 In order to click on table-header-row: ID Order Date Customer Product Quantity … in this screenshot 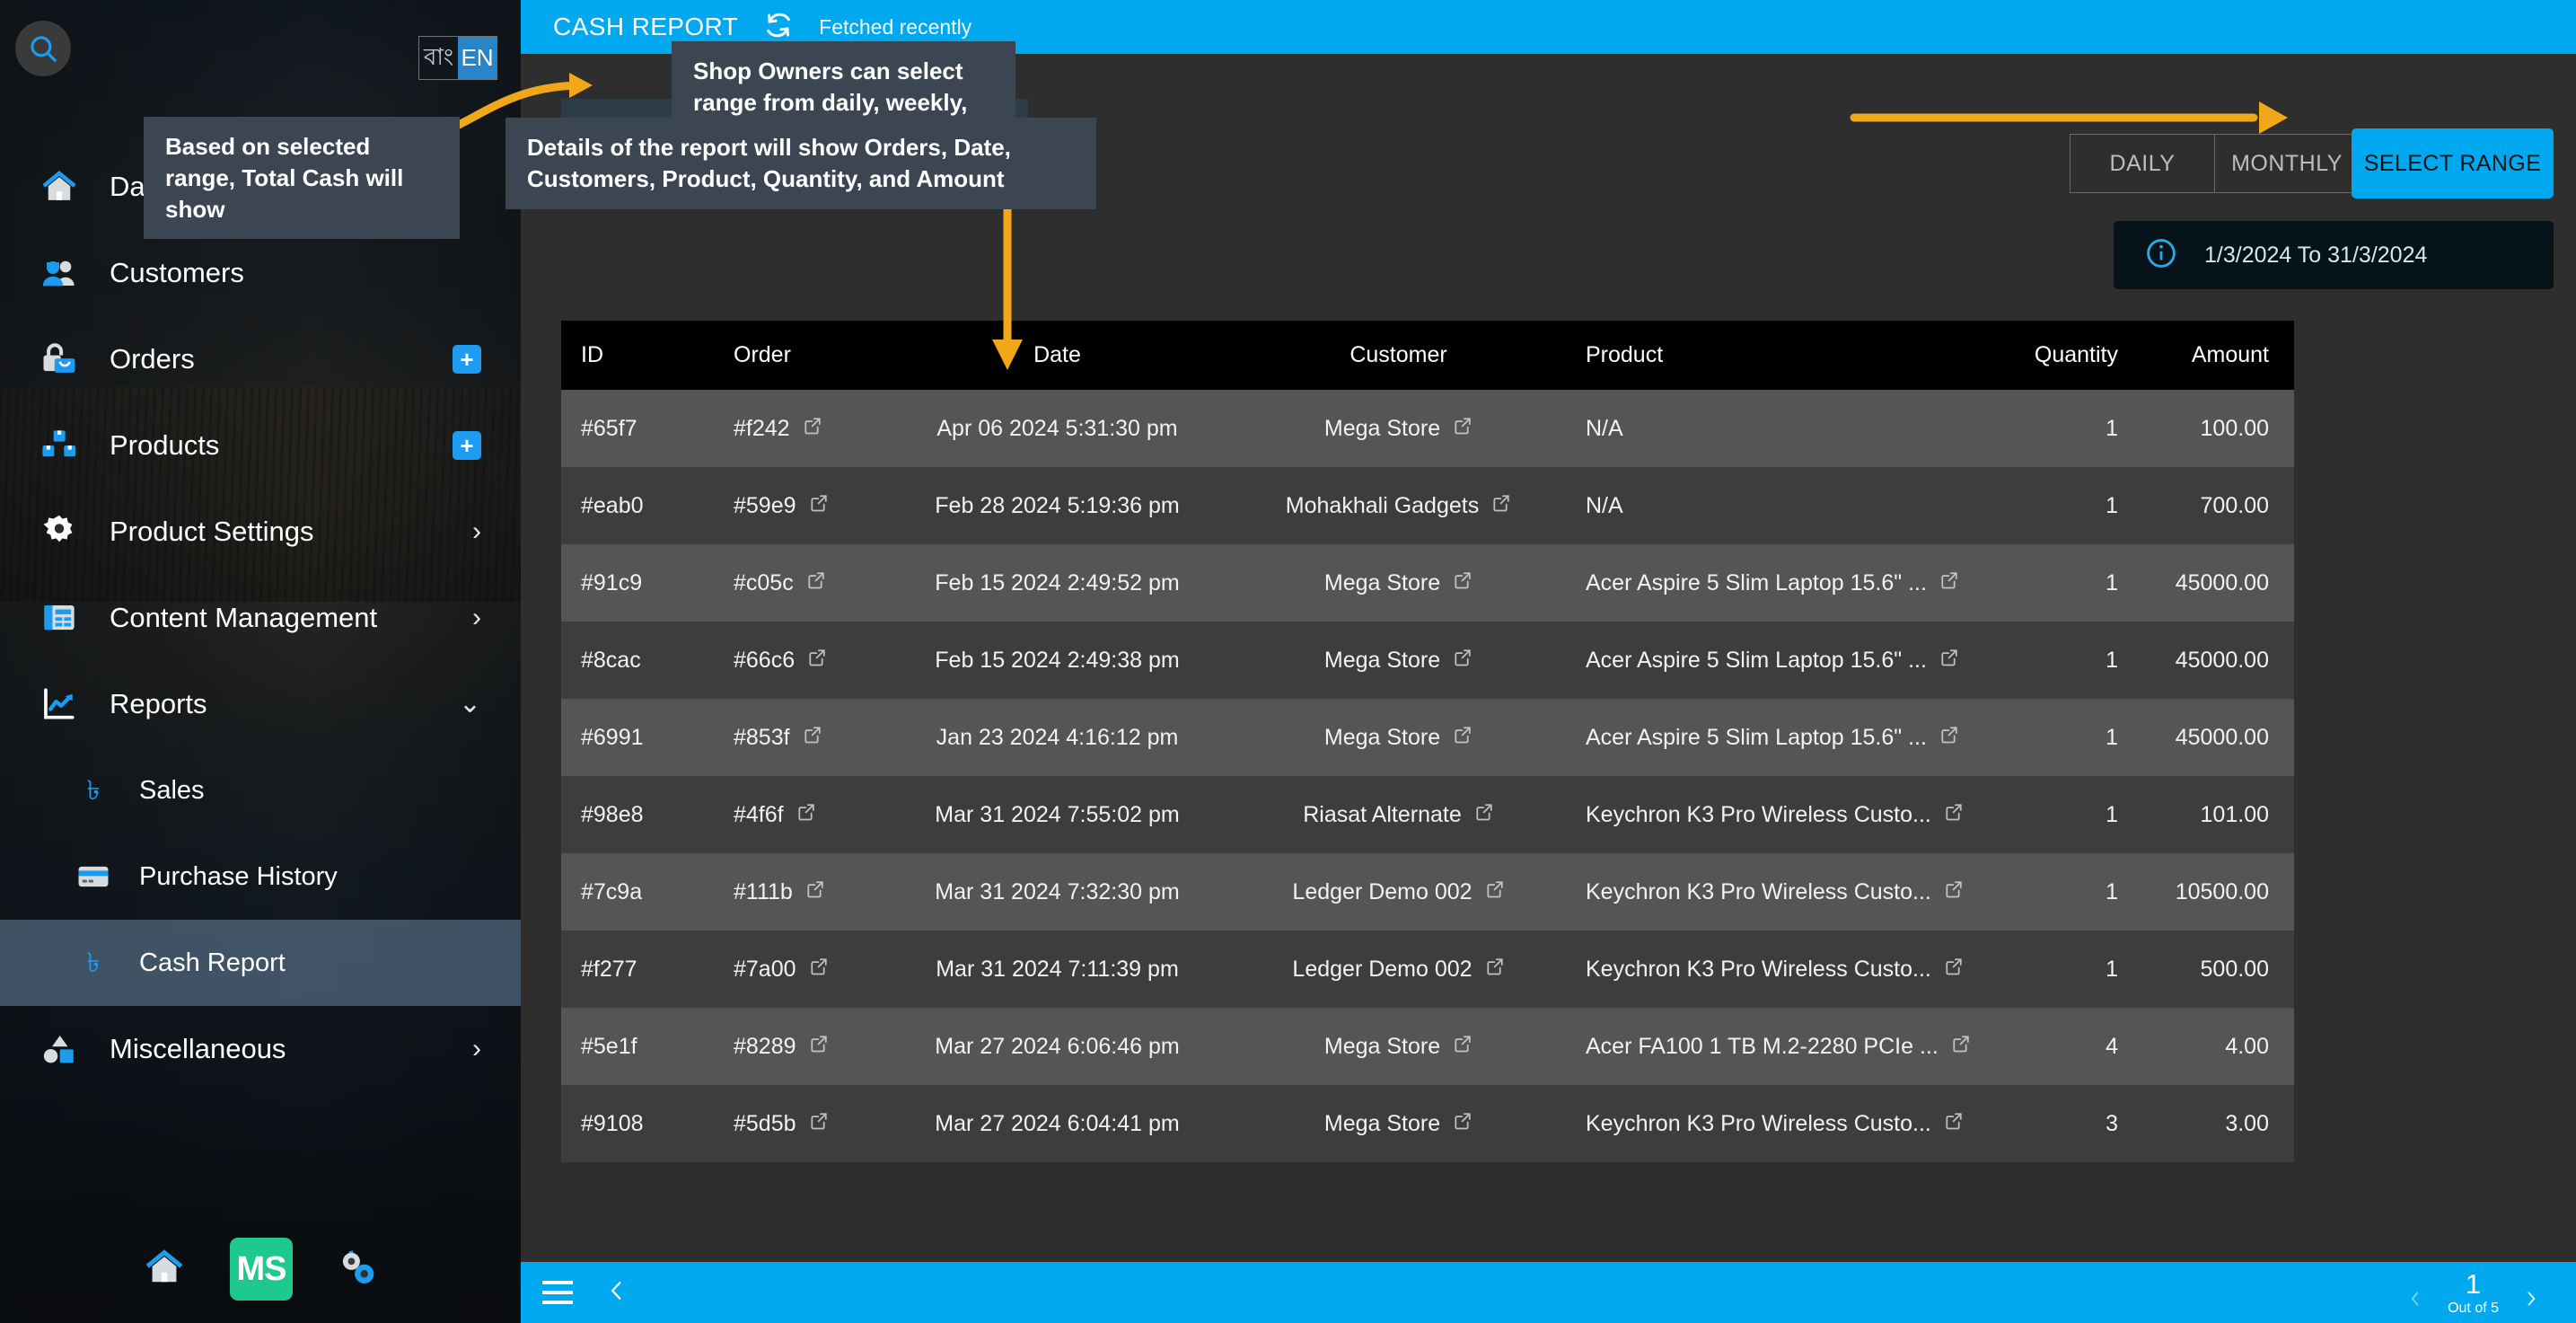, I will do `click(1427, 355)`.